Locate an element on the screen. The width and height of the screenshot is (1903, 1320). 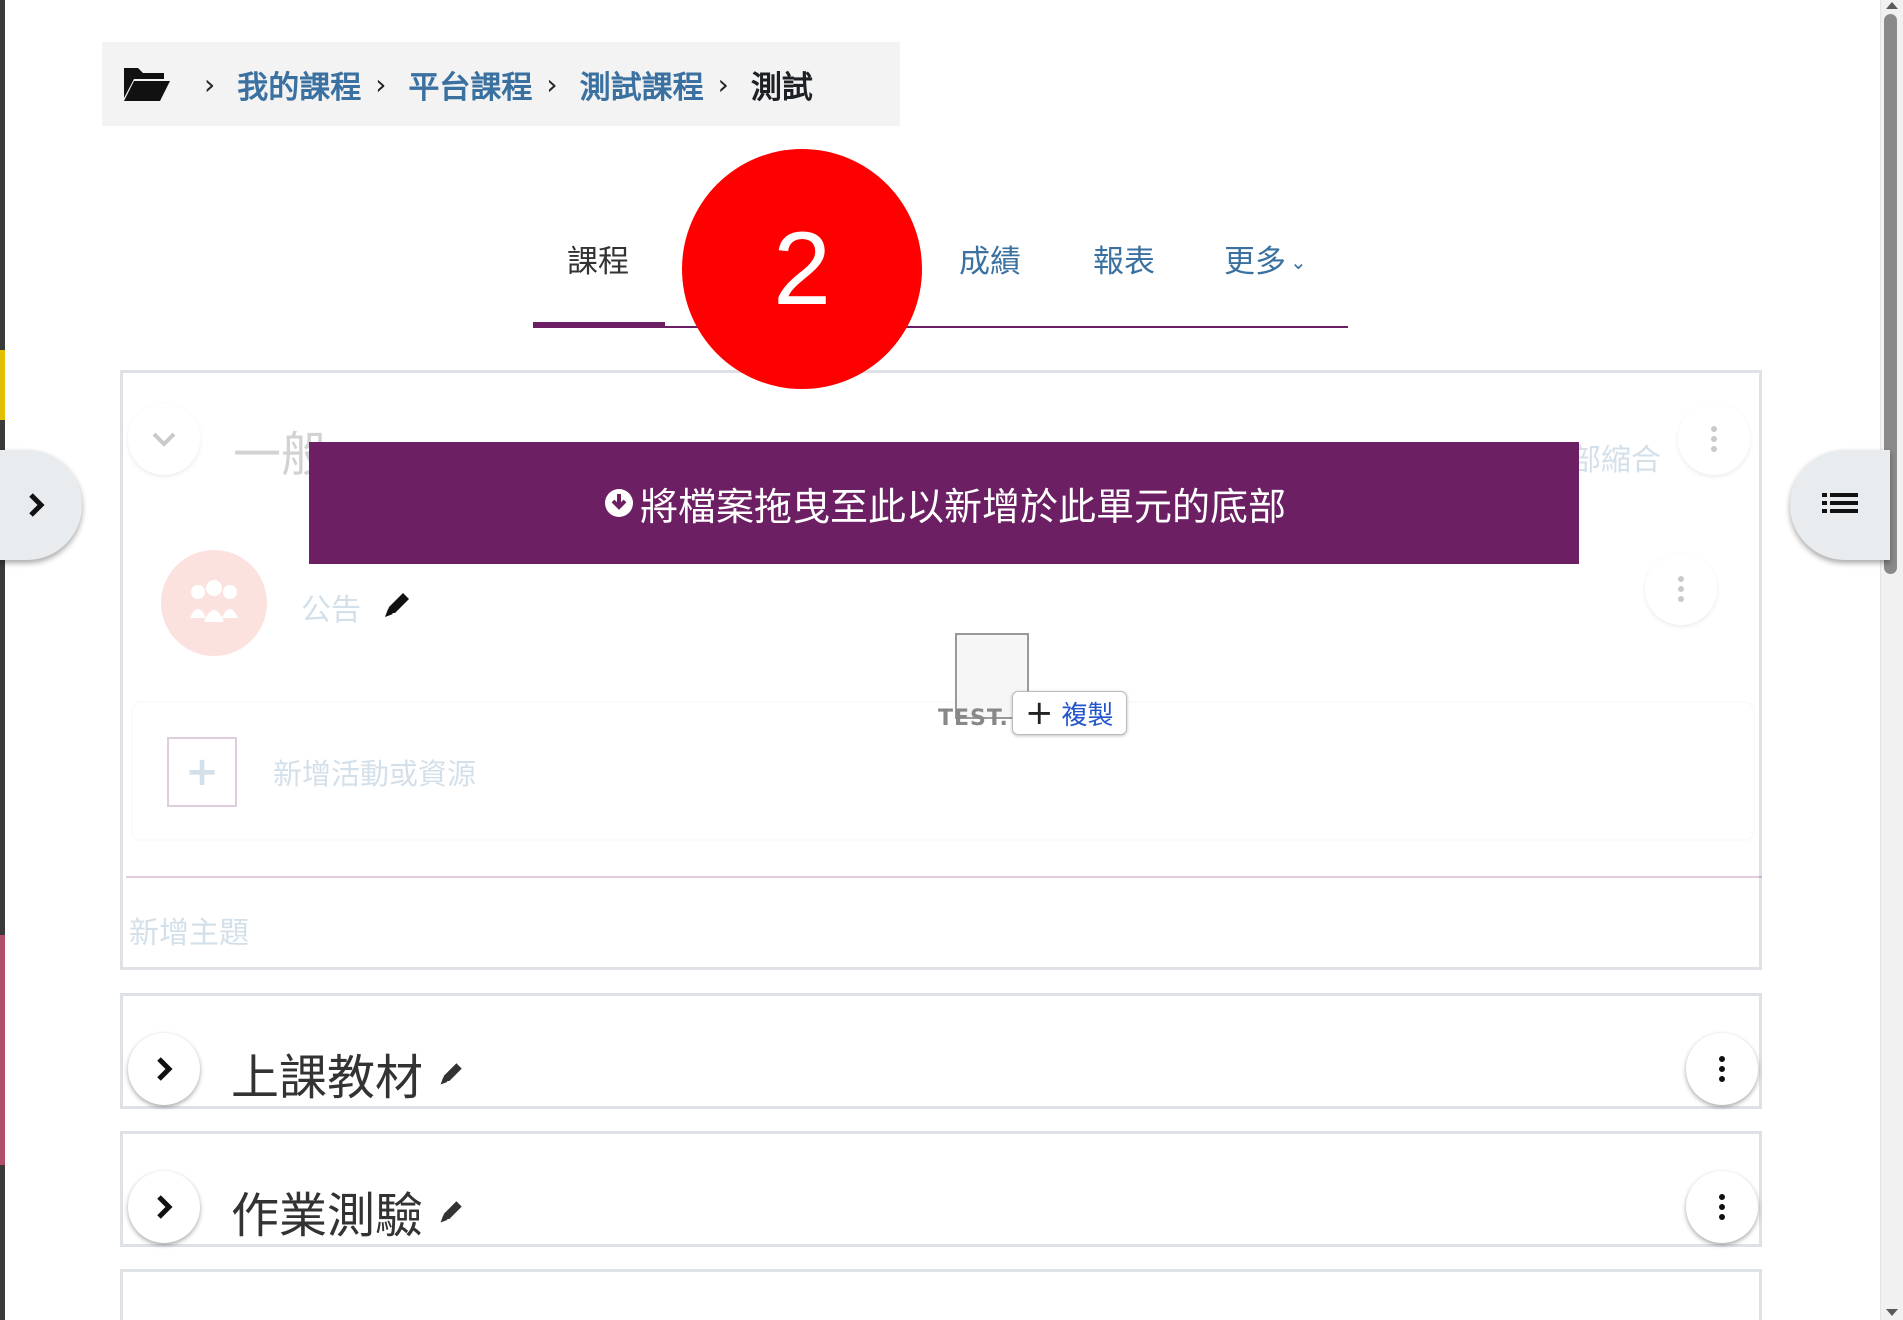
forum-icon is located at coordinates (214, 603).